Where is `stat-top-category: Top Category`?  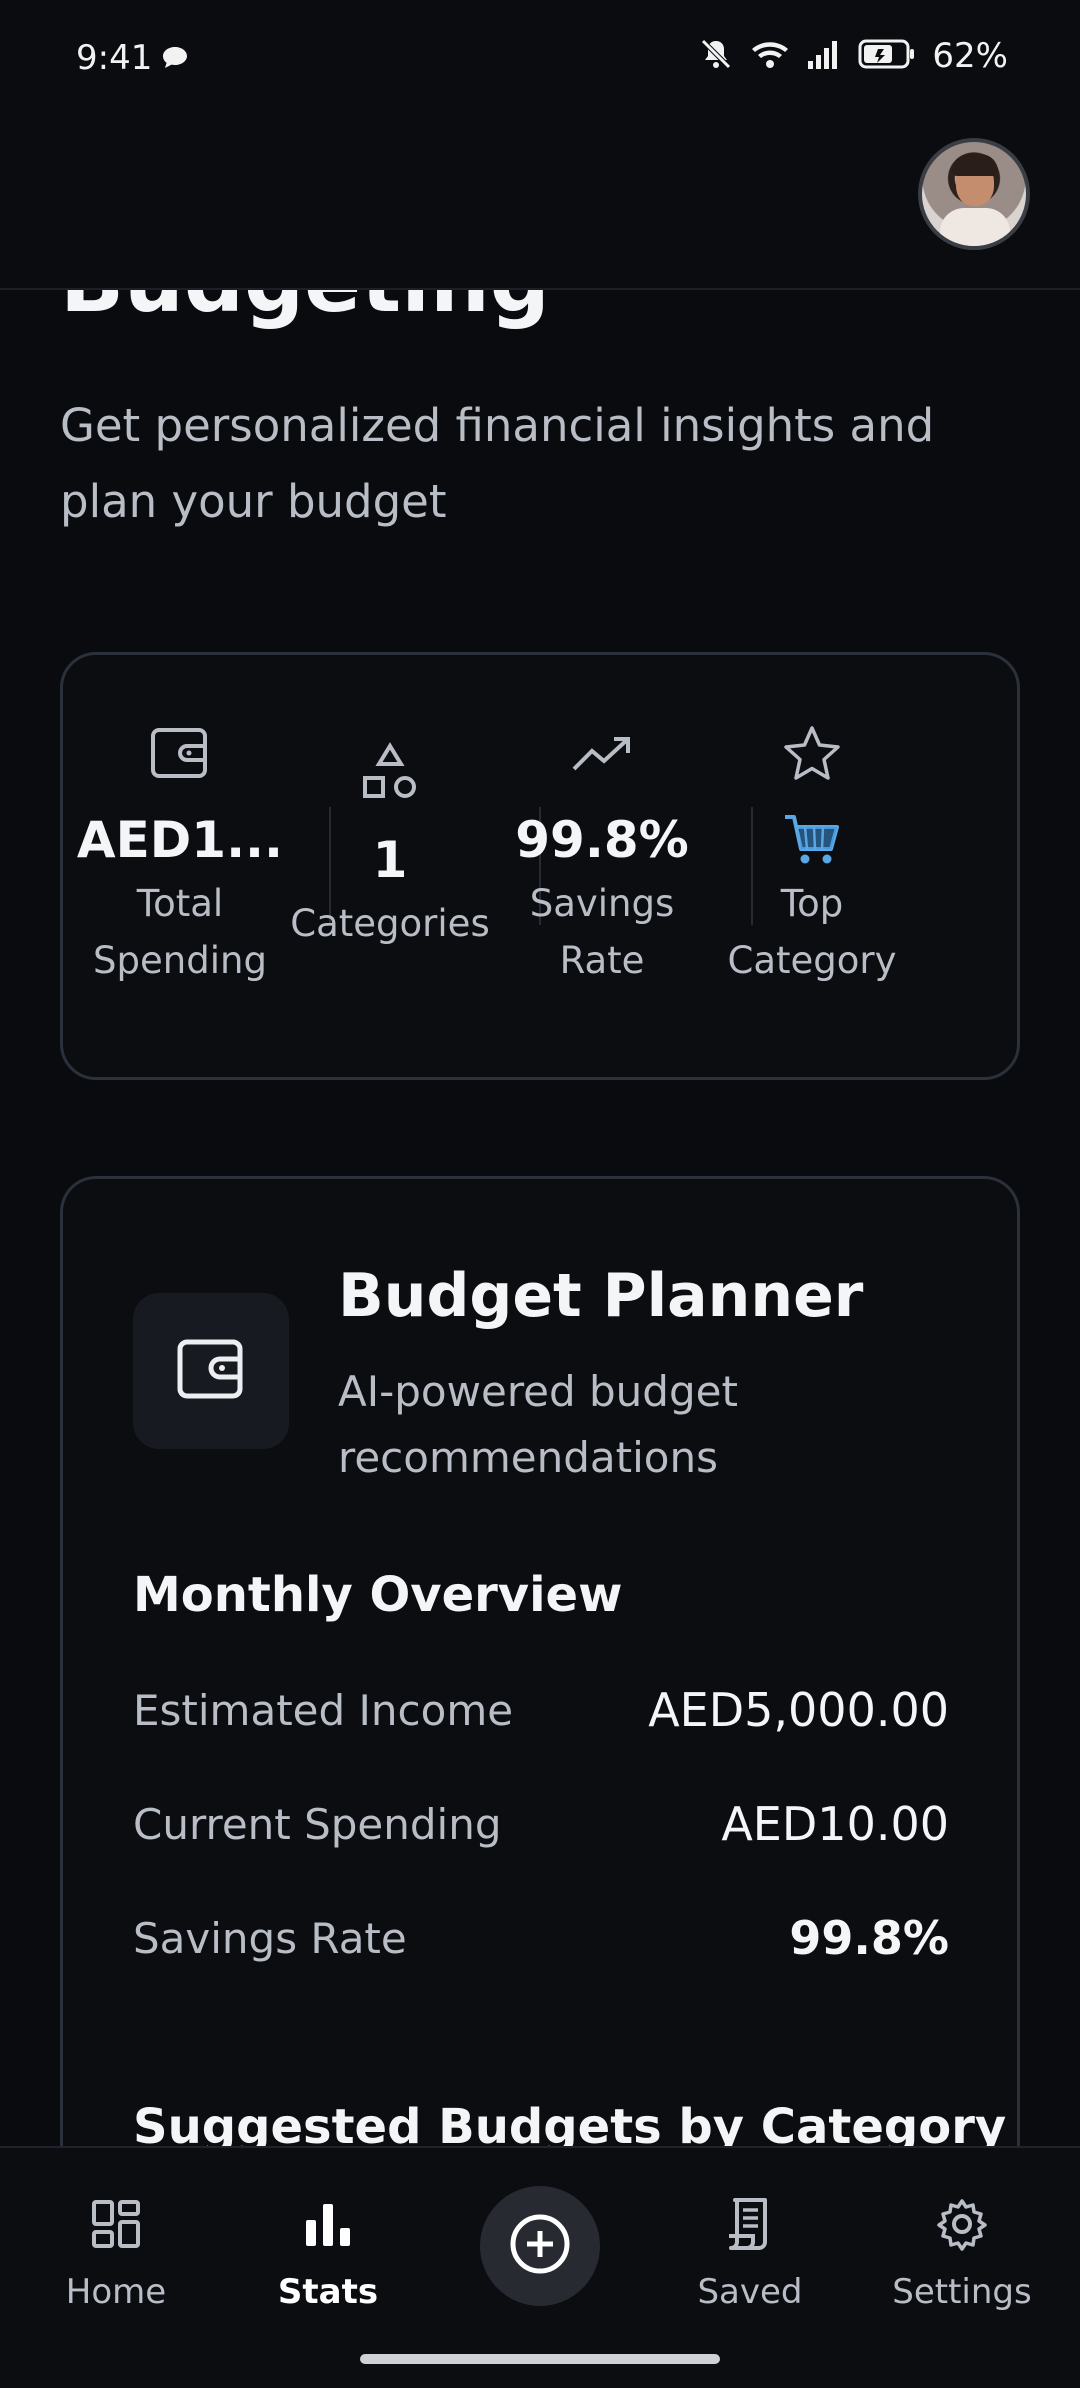
stat-top-category: Top Category is located at coordinates (812, 851).